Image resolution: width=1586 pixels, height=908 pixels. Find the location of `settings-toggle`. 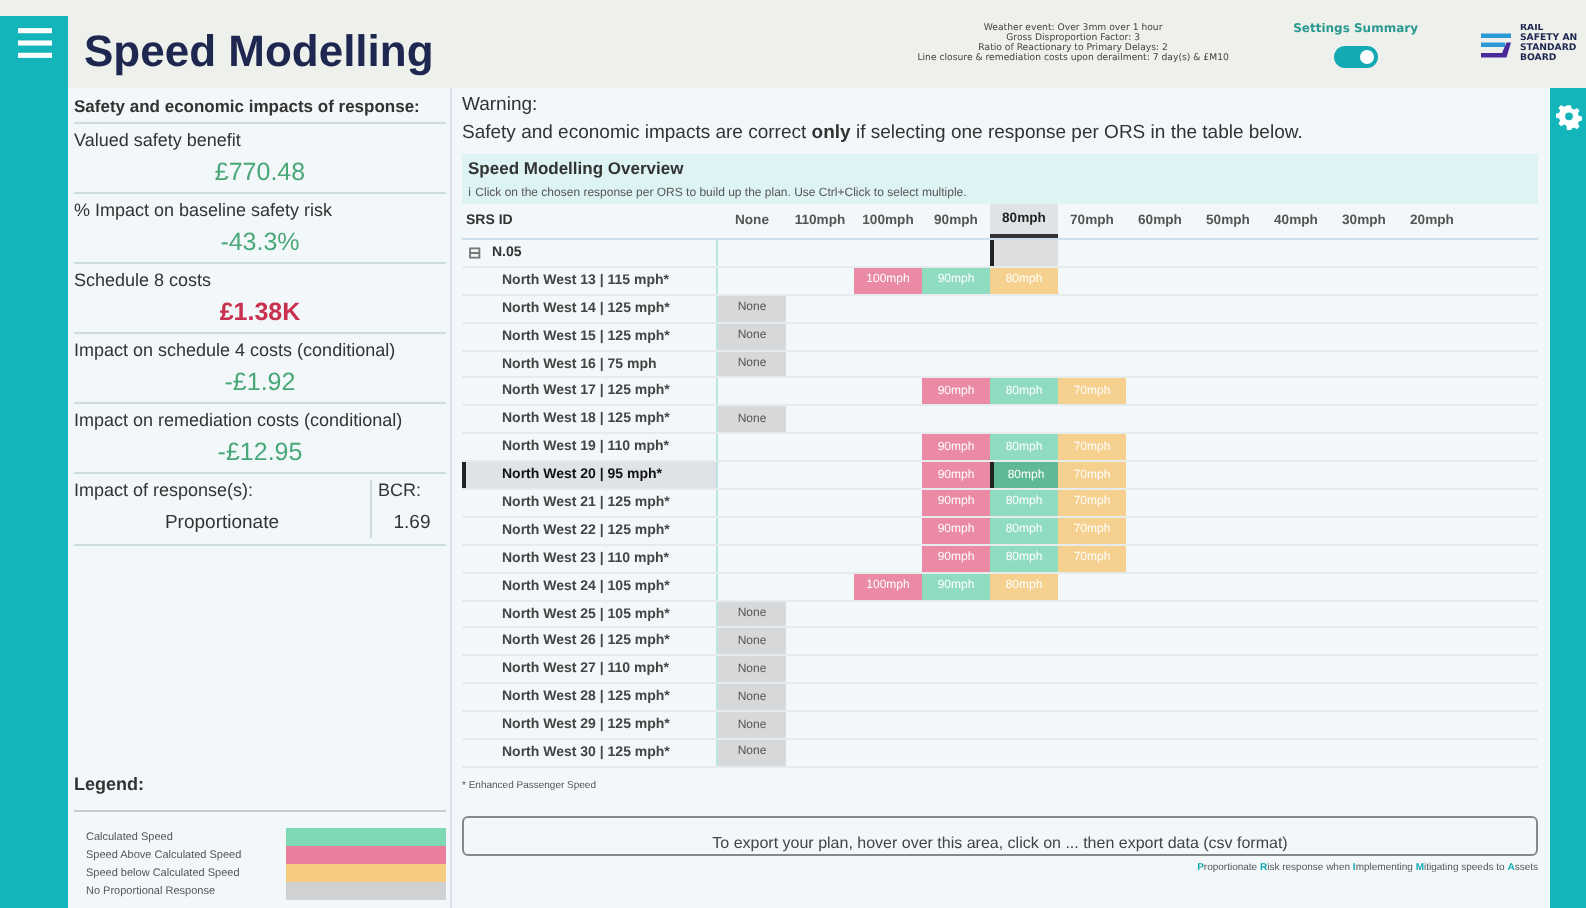

settings-toggle is located at coordinates (1355, 56).